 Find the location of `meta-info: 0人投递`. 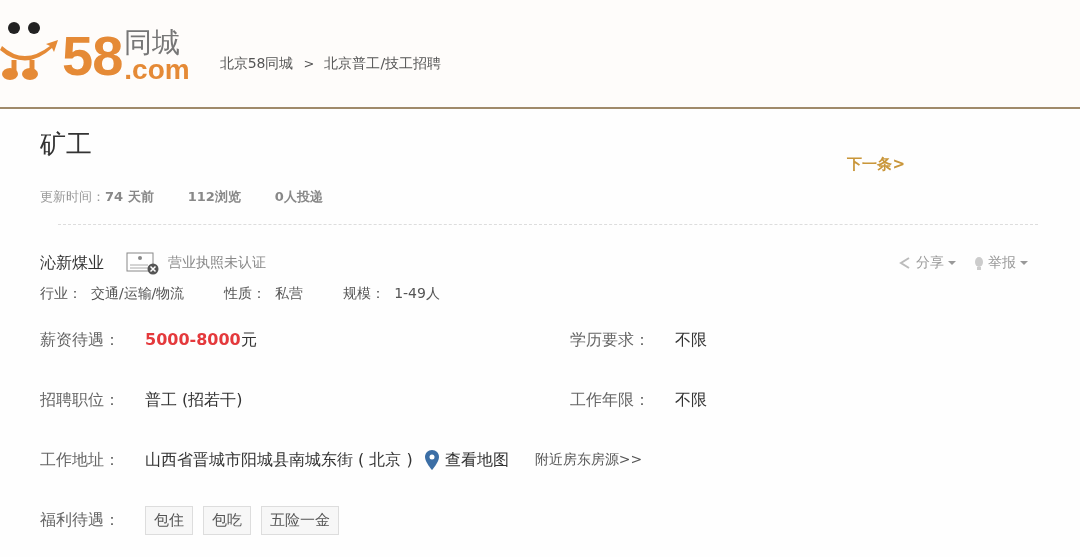

meta-info: 0人投递 is located at coordinates (298, 197).